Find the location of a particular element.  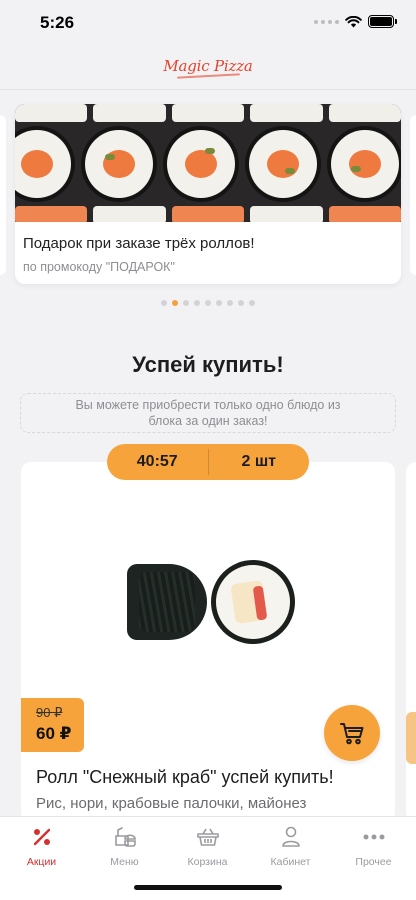

old-price: 90 ₽ is located at coordinates (49, 712).